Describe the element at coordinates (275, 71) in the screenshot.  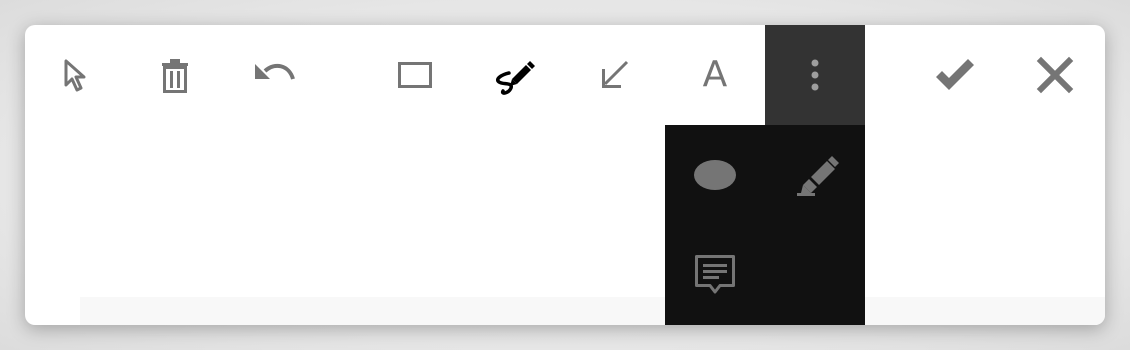
I see `undo-arrow-icon` at that location.